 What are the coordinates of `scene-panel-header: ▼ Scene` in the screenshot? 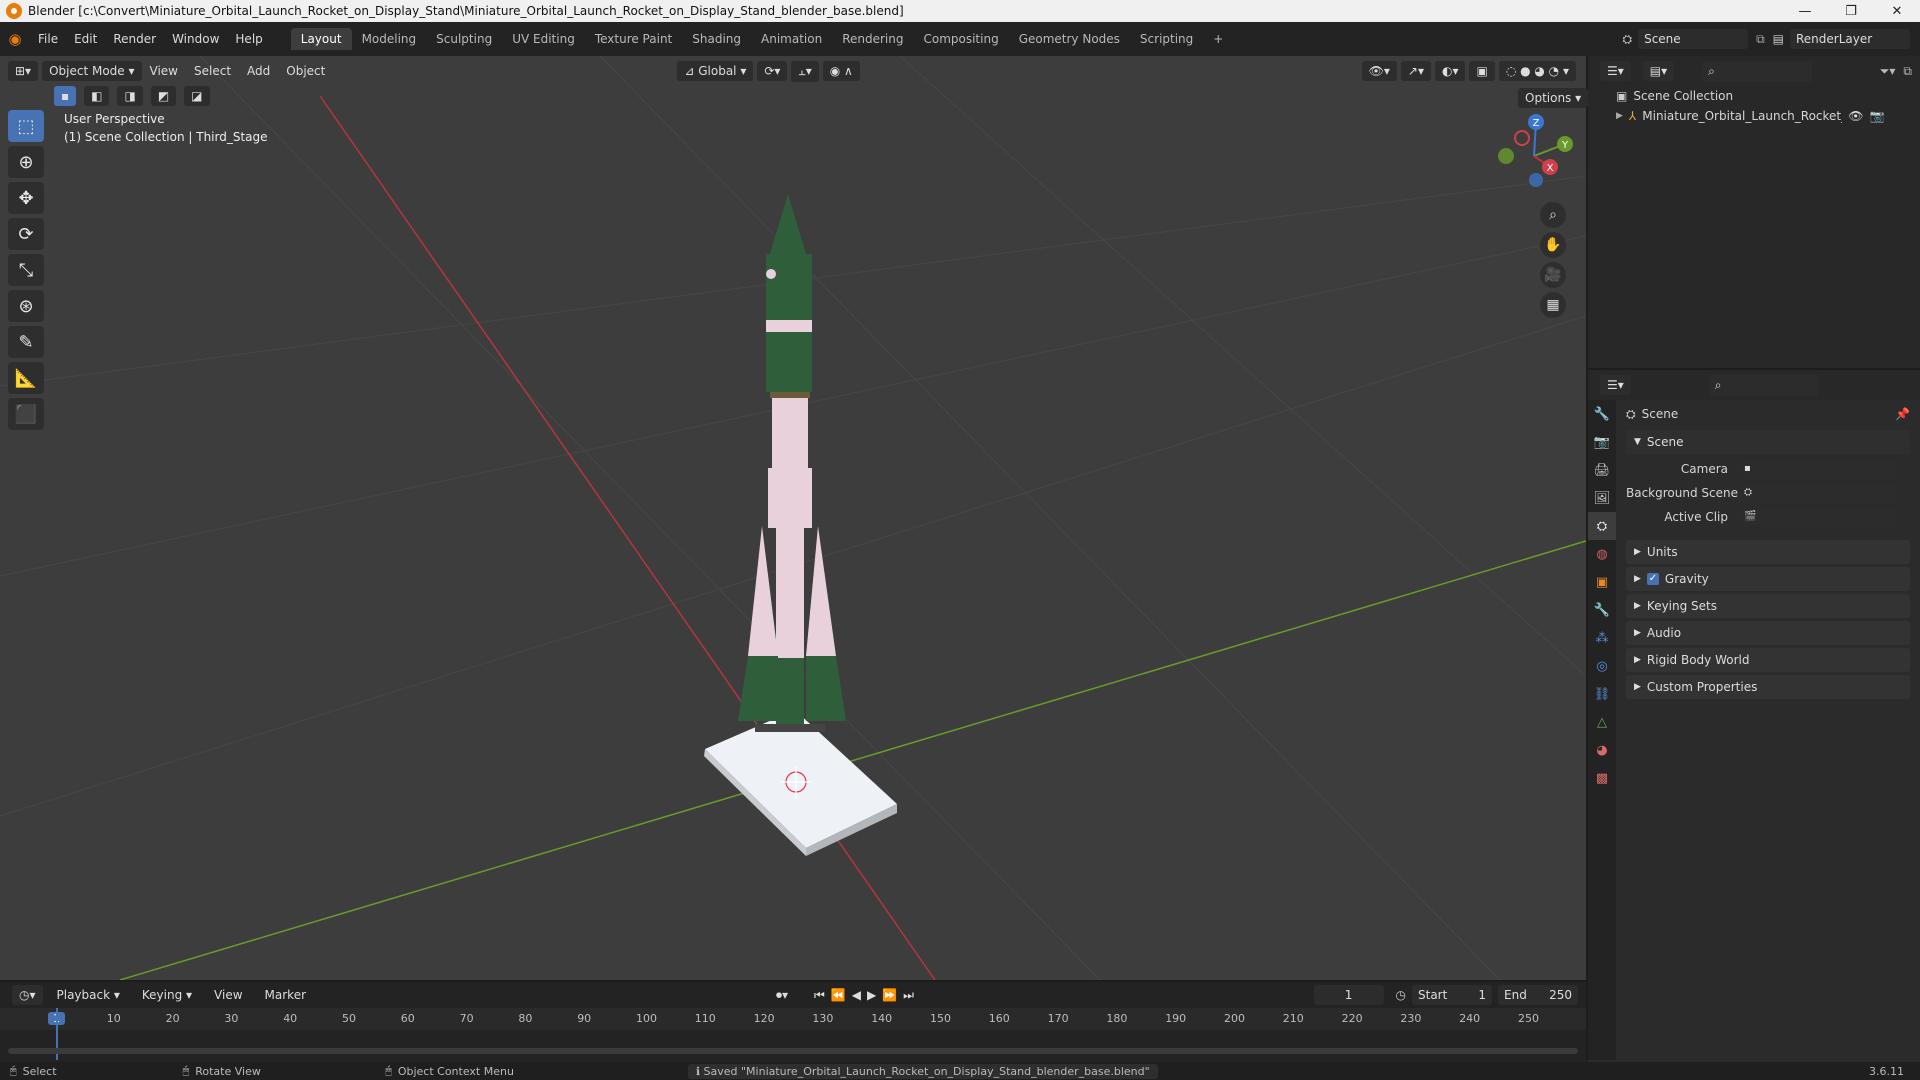 It's located at (1768, 442).